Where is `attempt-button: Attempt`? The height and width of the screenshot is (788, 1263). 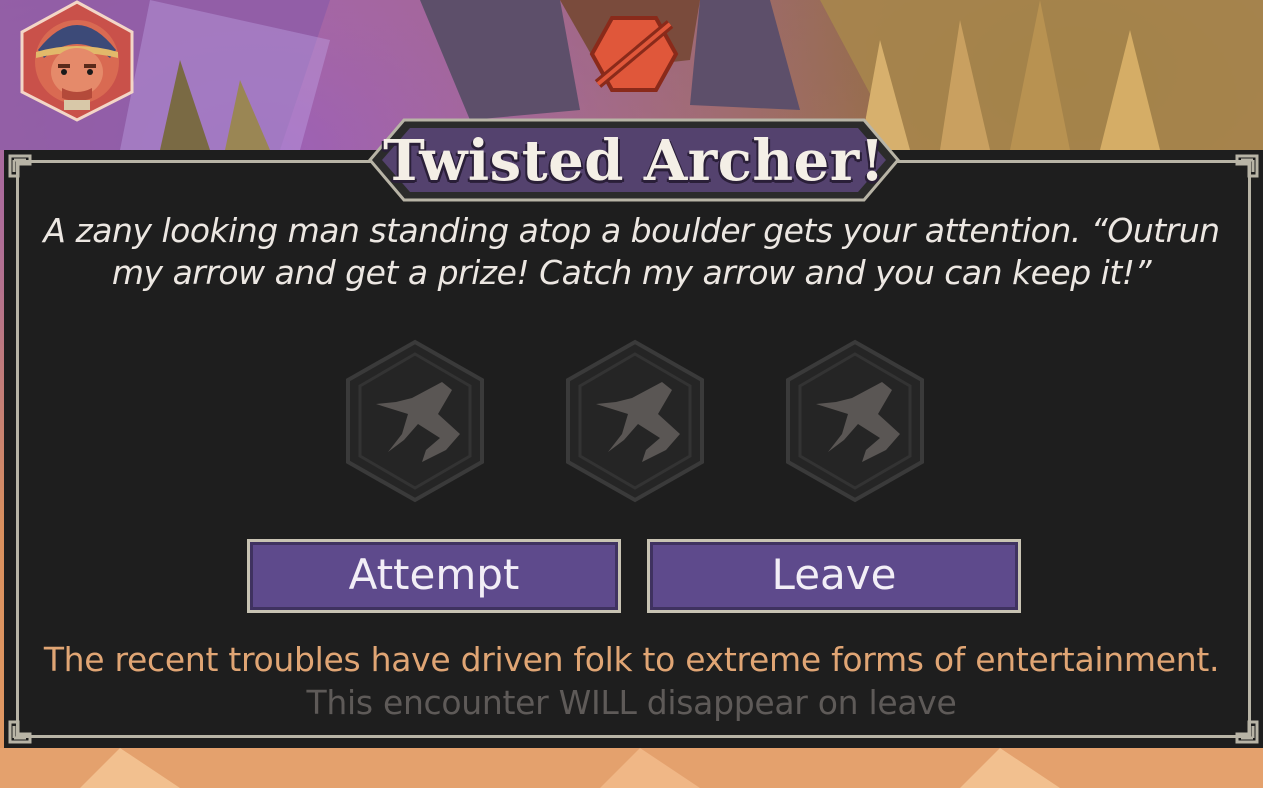 attempt-button: Attempt is located at coordinates (434, 576).